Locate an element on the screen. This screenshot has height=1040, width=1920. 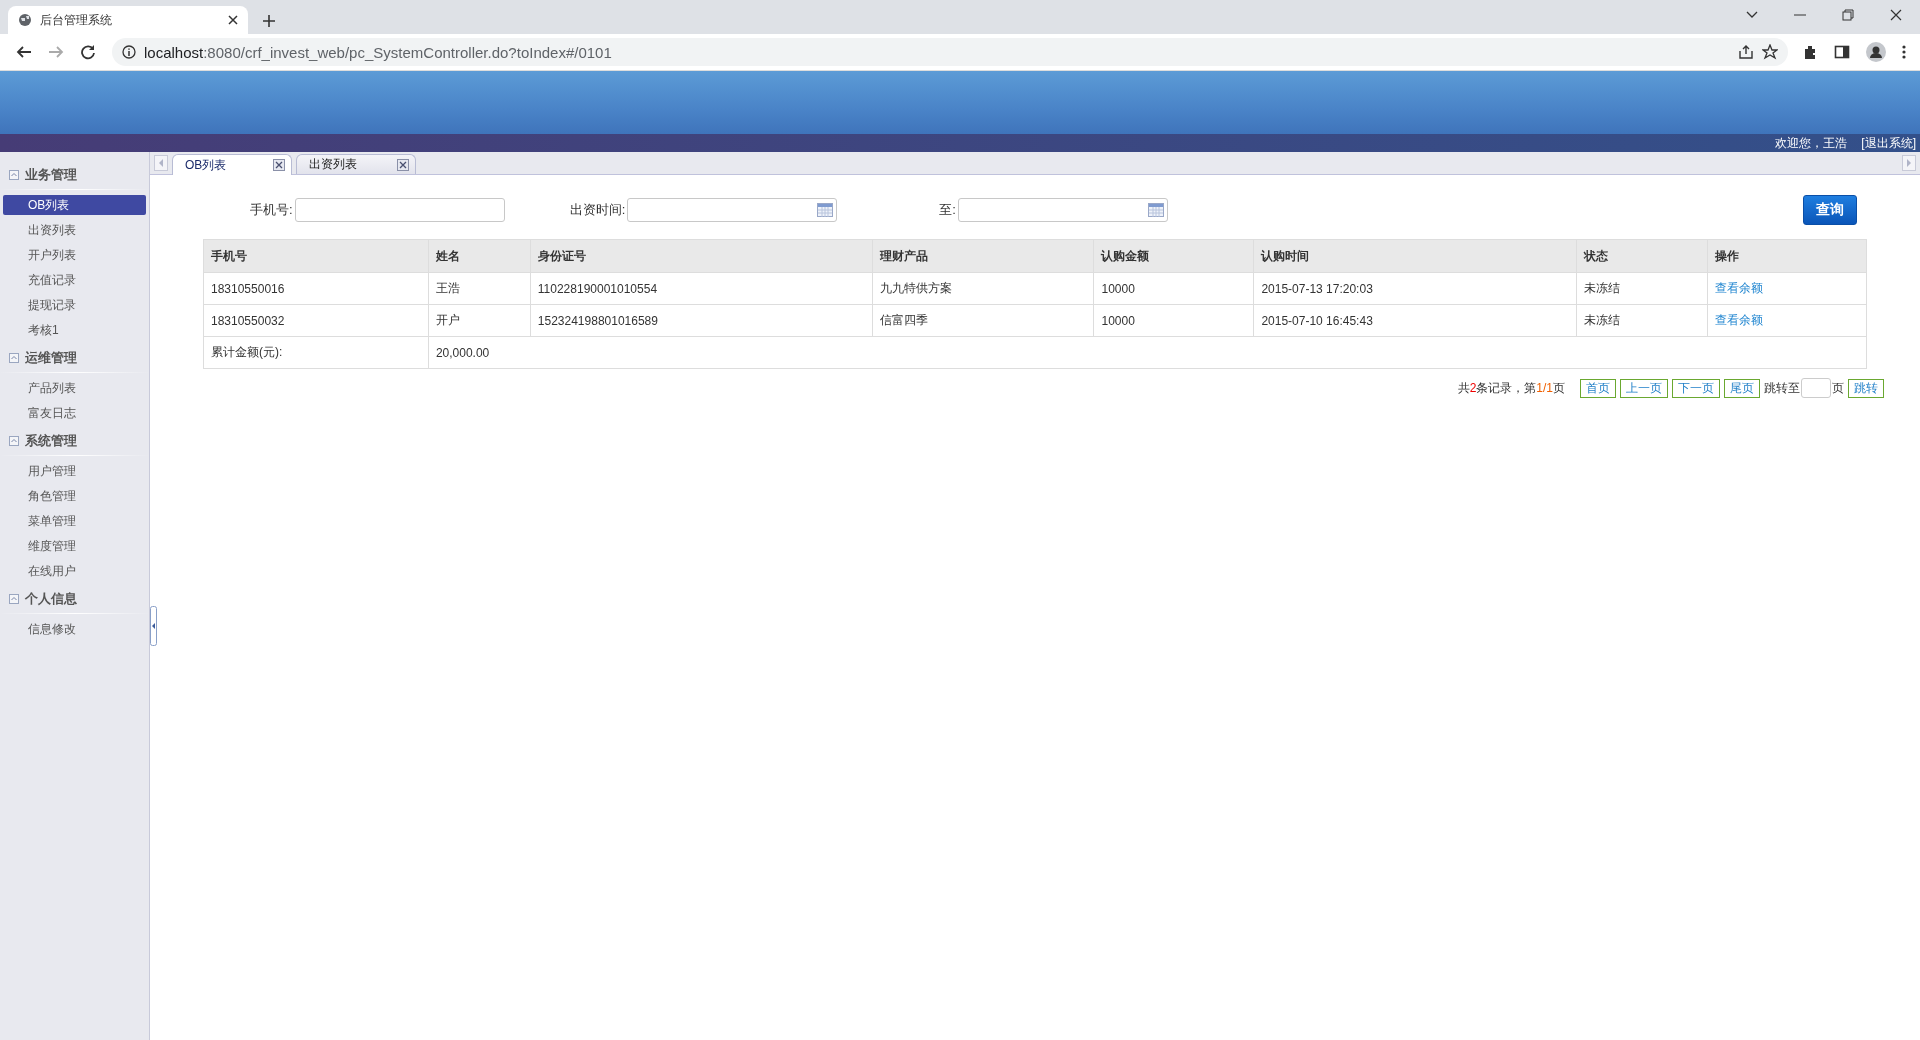
jump-button: 跳转 is located at coordinates (1866, 388).